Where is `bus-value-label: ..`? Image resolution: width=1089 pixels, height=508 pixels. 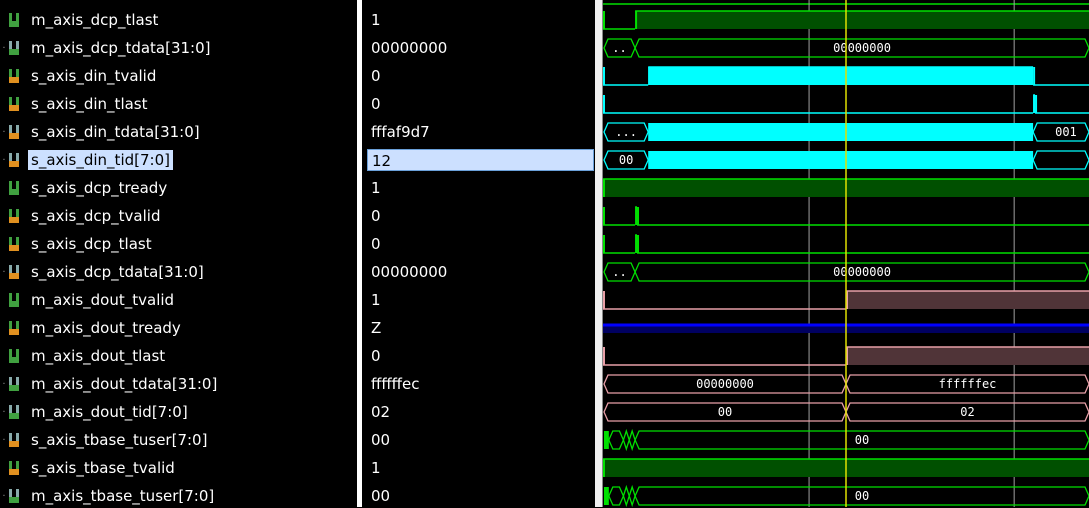 bus-value-label: .. is located at coordinates (619, 48).